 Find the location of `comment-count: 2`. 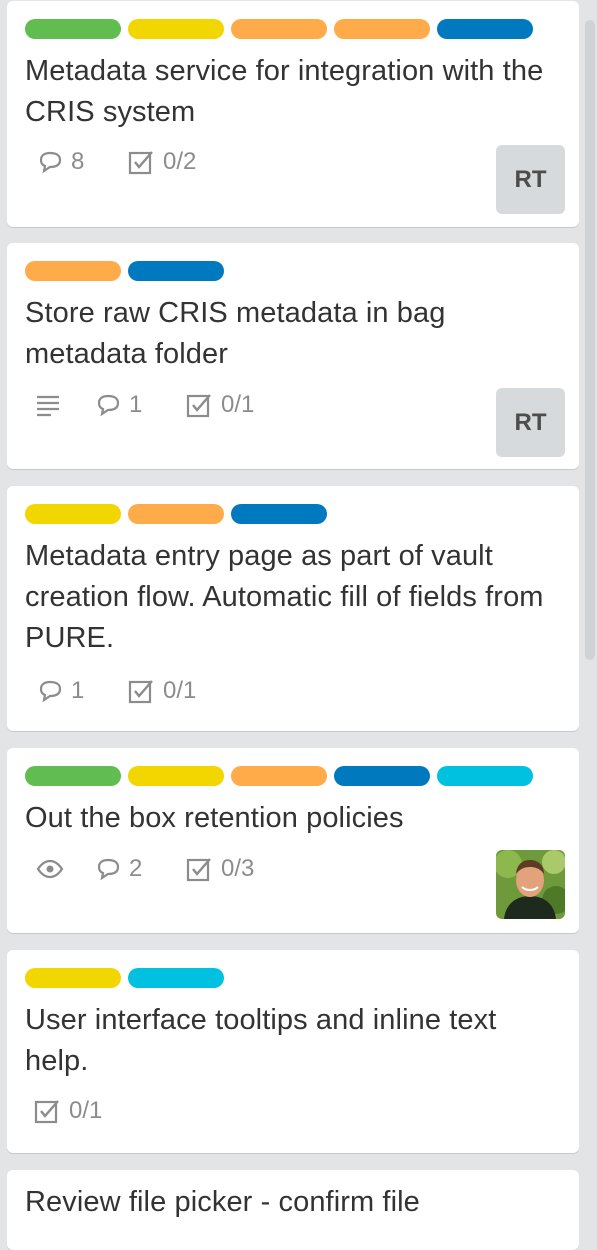

comment-count: 2 is located at coordinates (136, 868).